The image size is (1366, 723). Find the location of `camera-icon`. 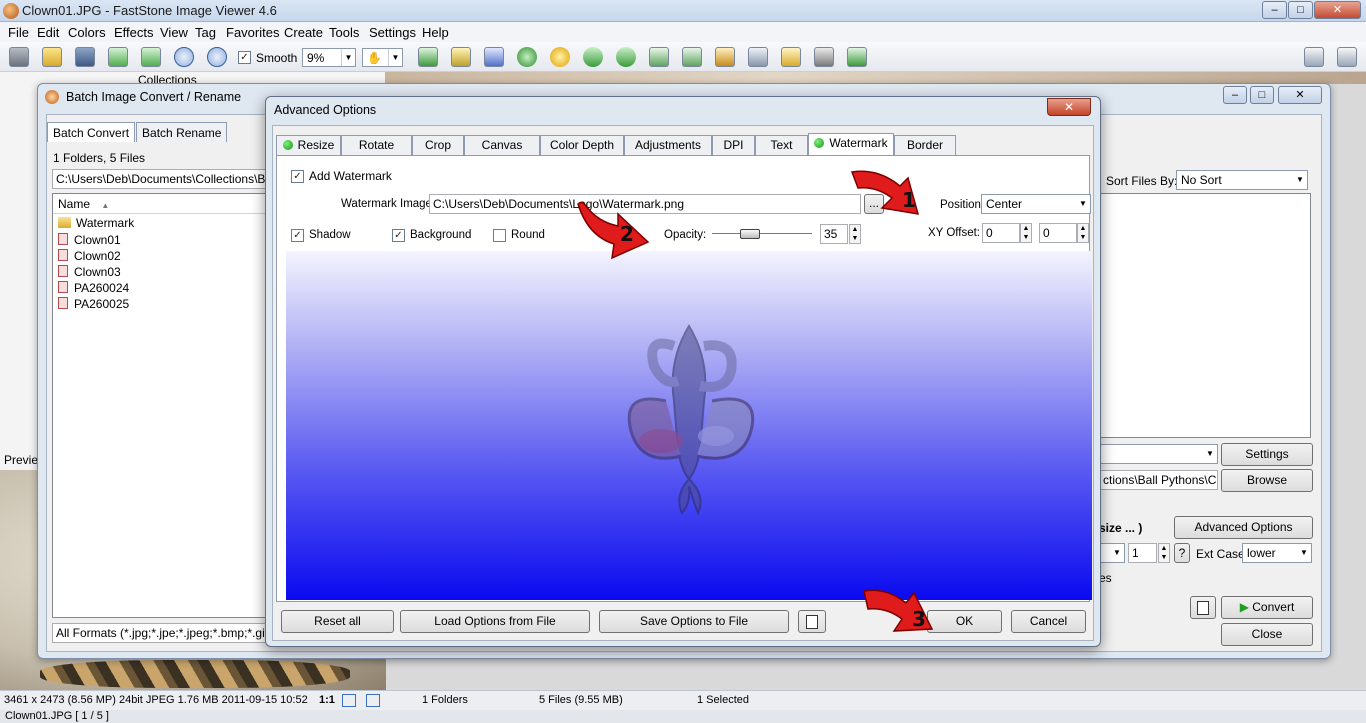

camera-icon is located at coordinates (19, 57).